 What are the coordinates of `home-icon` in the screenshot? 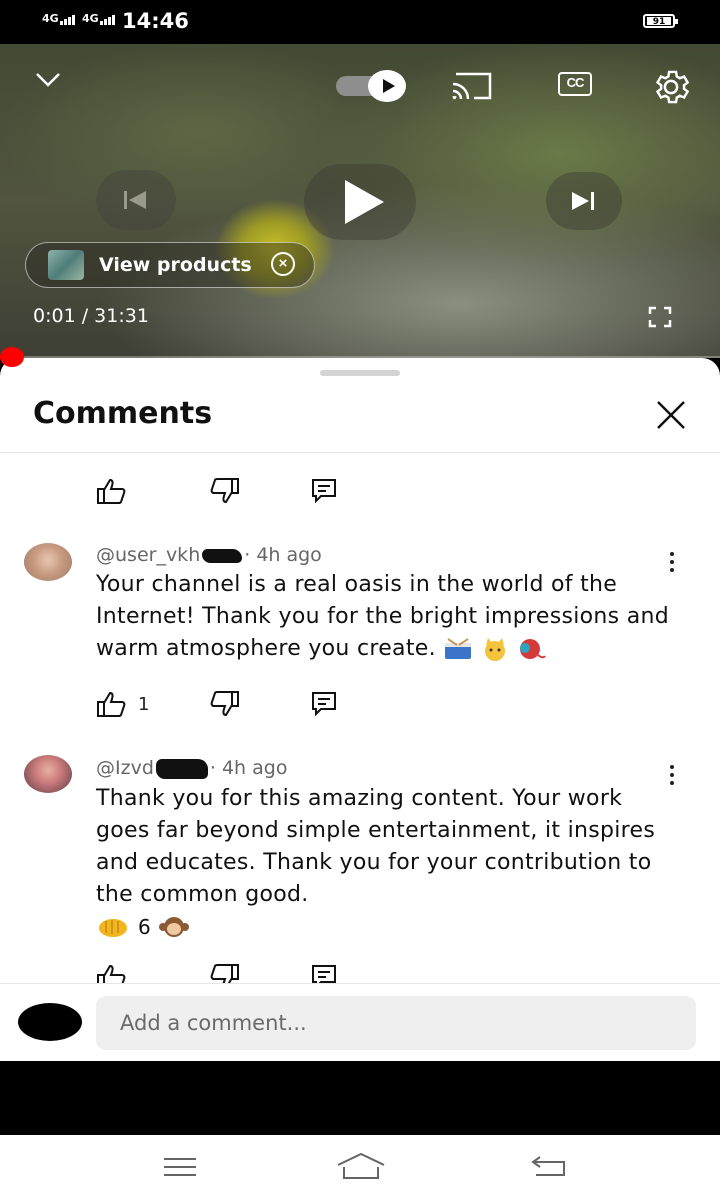 It's located at (361, 1166).